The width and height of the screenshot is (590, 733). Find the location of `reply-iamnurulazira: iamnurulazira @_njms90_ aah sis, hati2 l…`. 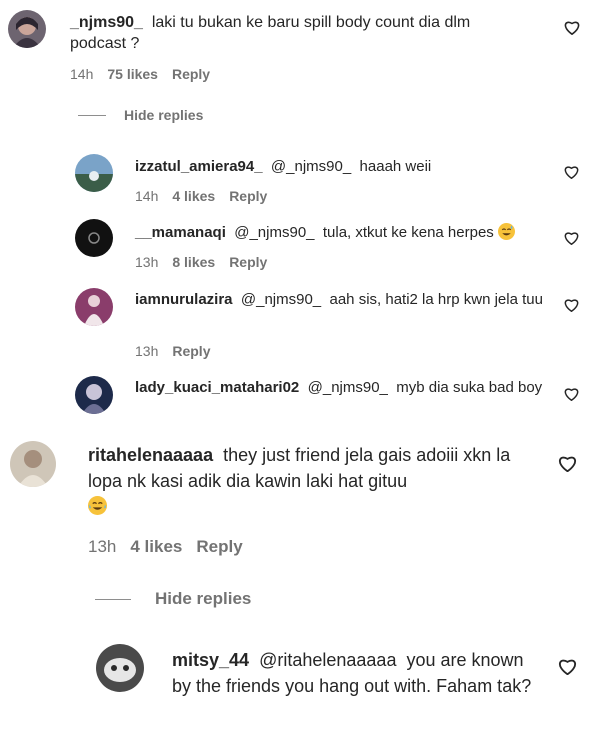

reply-iamnurulazira: iamnurulazira @_njms90_ aah sis, hati2 l… is located at coordinates (295, 322).